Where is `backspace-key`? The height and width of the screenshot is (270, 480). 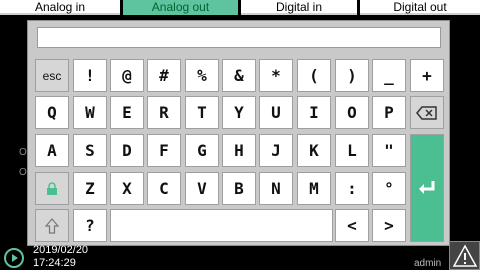 backspace-key is located at coordinates (427, 112).